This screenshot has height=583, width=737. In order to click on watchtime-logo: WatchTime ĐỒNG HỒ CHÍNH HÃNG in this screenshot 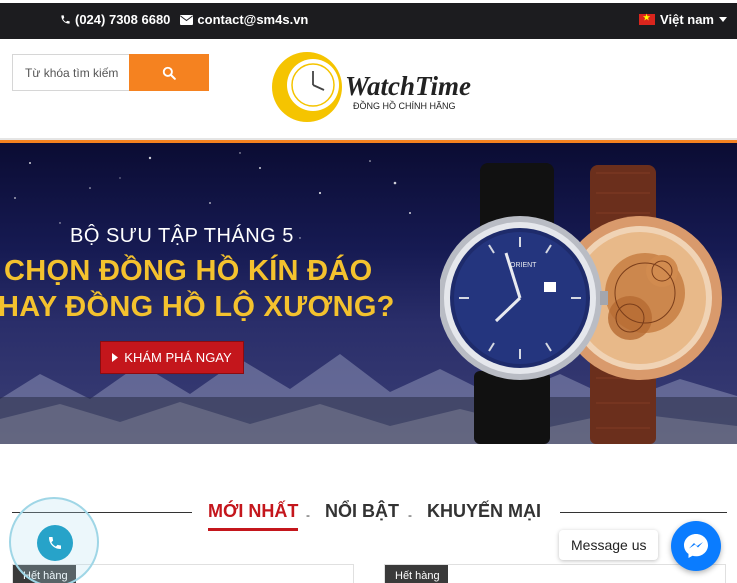, I will do `click(371, 87)`.